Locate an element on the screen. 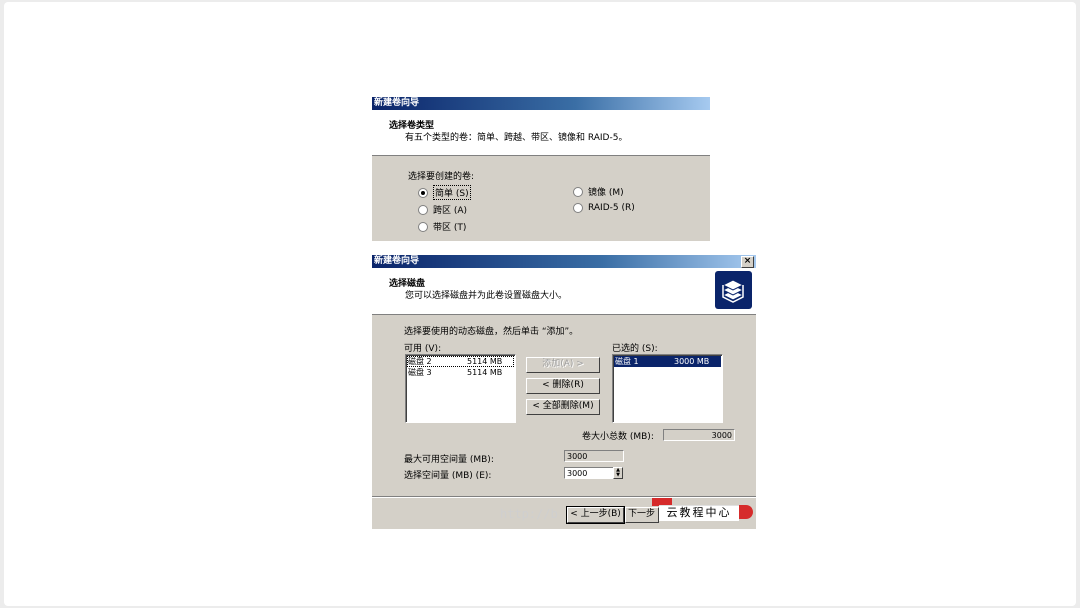 The height and width of the screenshot is (608, 1080). radio-mirrored: 镜像 (M) is located at coordinates (598, 191).